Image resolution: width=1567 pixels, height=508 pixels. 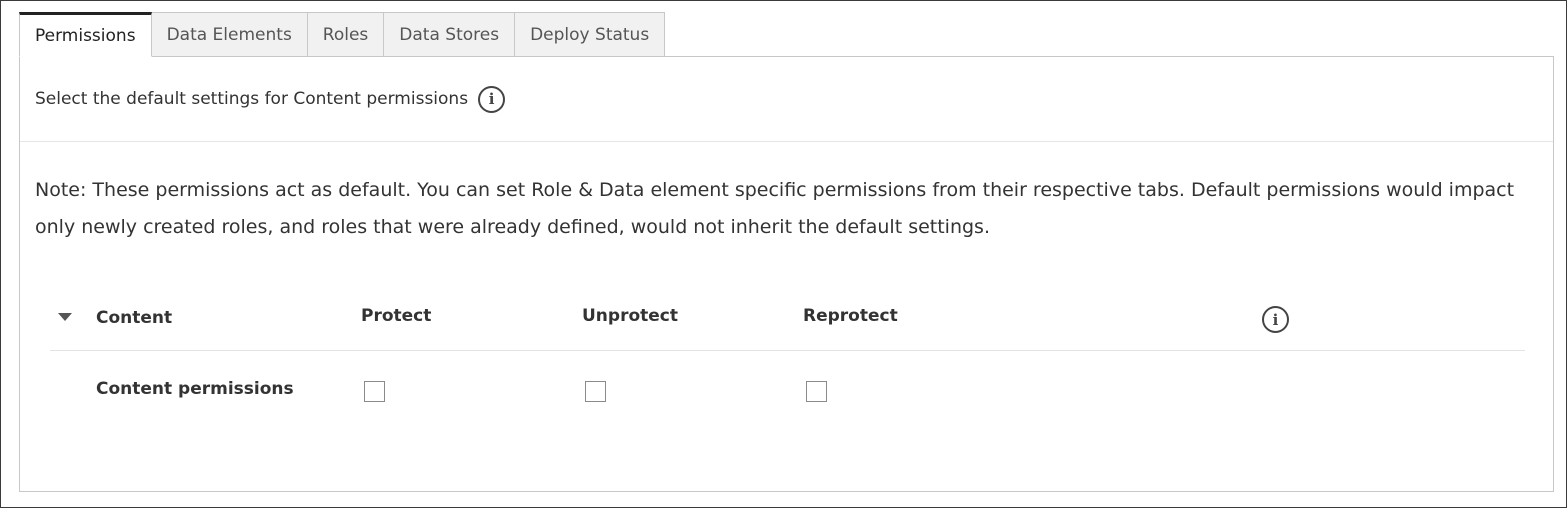 What do you see at coordinates (396, 316) in the screenshot?
I see `column-protect: Protect` at bounding box center [396, 316].